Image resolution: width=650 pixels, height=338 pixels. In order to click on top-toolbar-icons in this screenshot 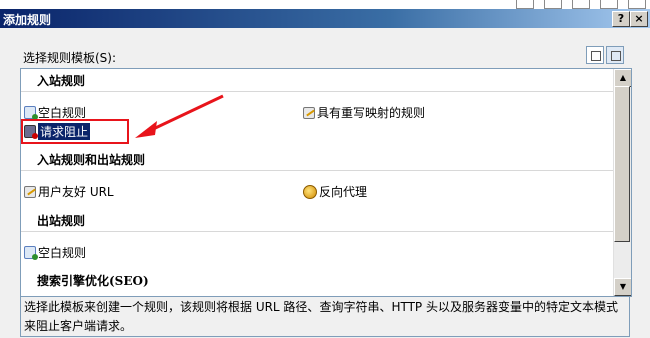, I will do `click(581, 4)`.